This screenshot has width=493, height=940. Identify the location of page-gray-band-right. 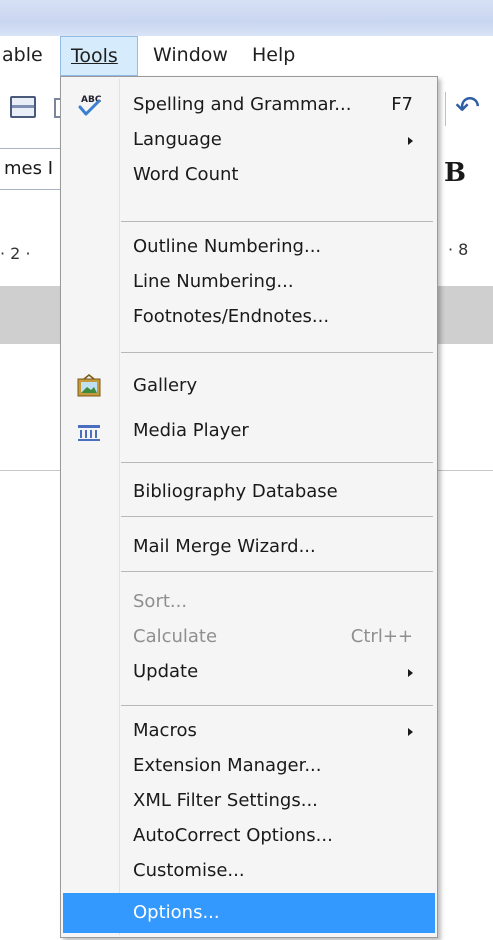
(465, 315).